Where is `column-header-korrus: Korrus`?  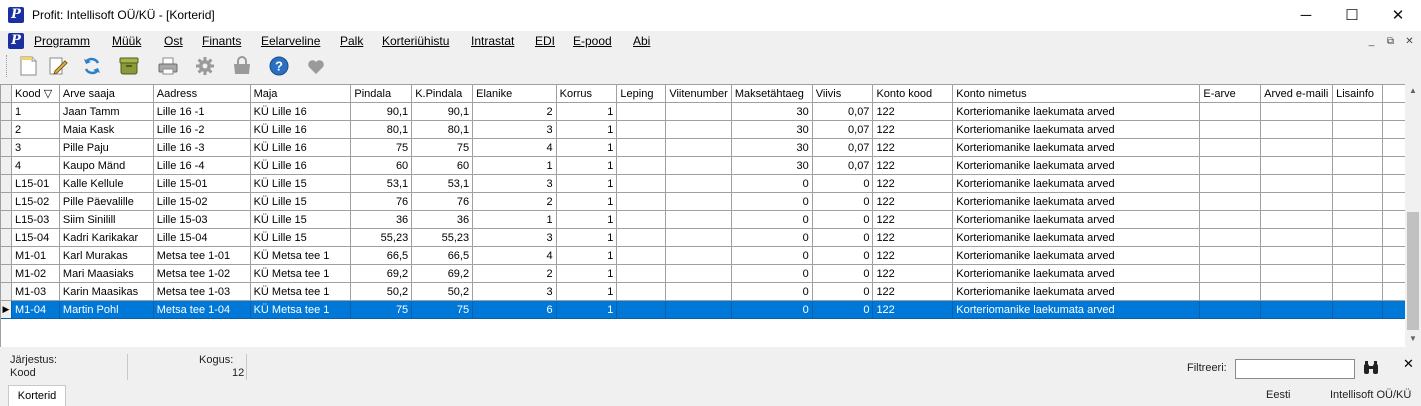
column-header-korrus: Korrus is located at coordinates (587, 94).